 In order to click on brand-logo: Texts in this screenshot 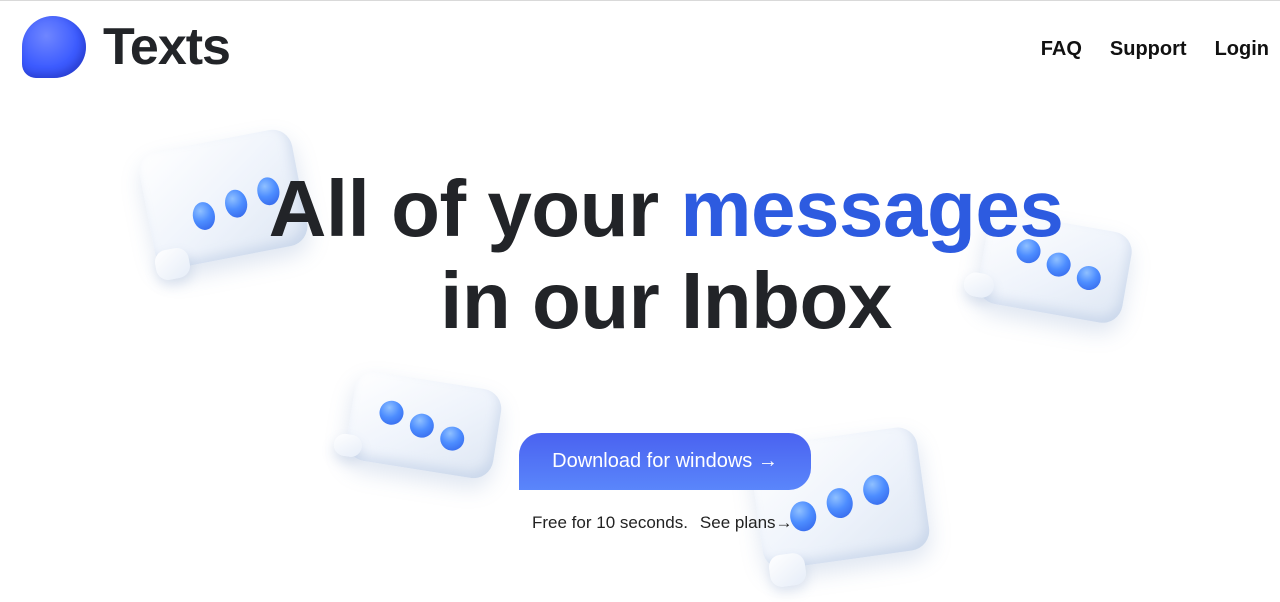, I will do `click(126, 47)`.